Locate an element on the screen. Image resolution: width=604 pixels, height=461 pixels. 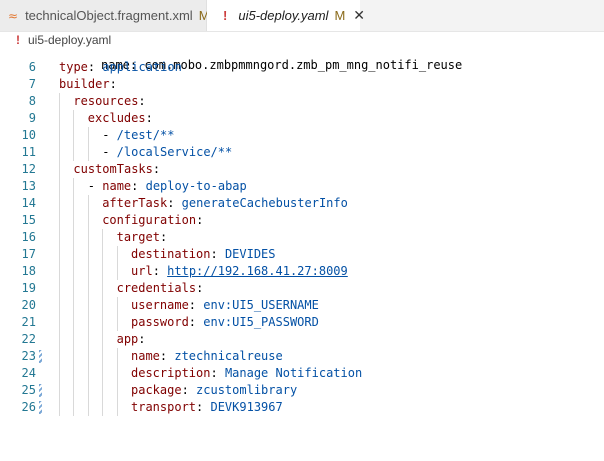
yaml-key: description is located at coordinates (171, 373).